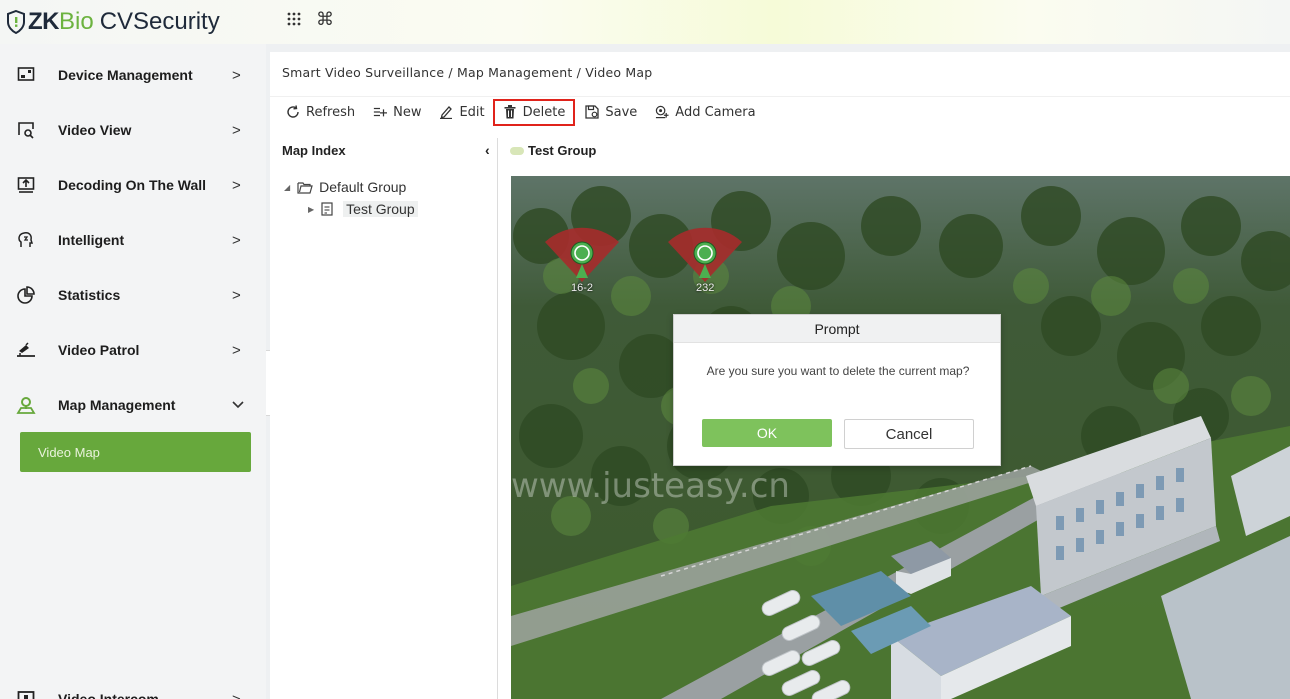 This screenshot has height=699, width=1290. I want to click on app-logo: ZK Bio CVSecurity, so click(113, 22).